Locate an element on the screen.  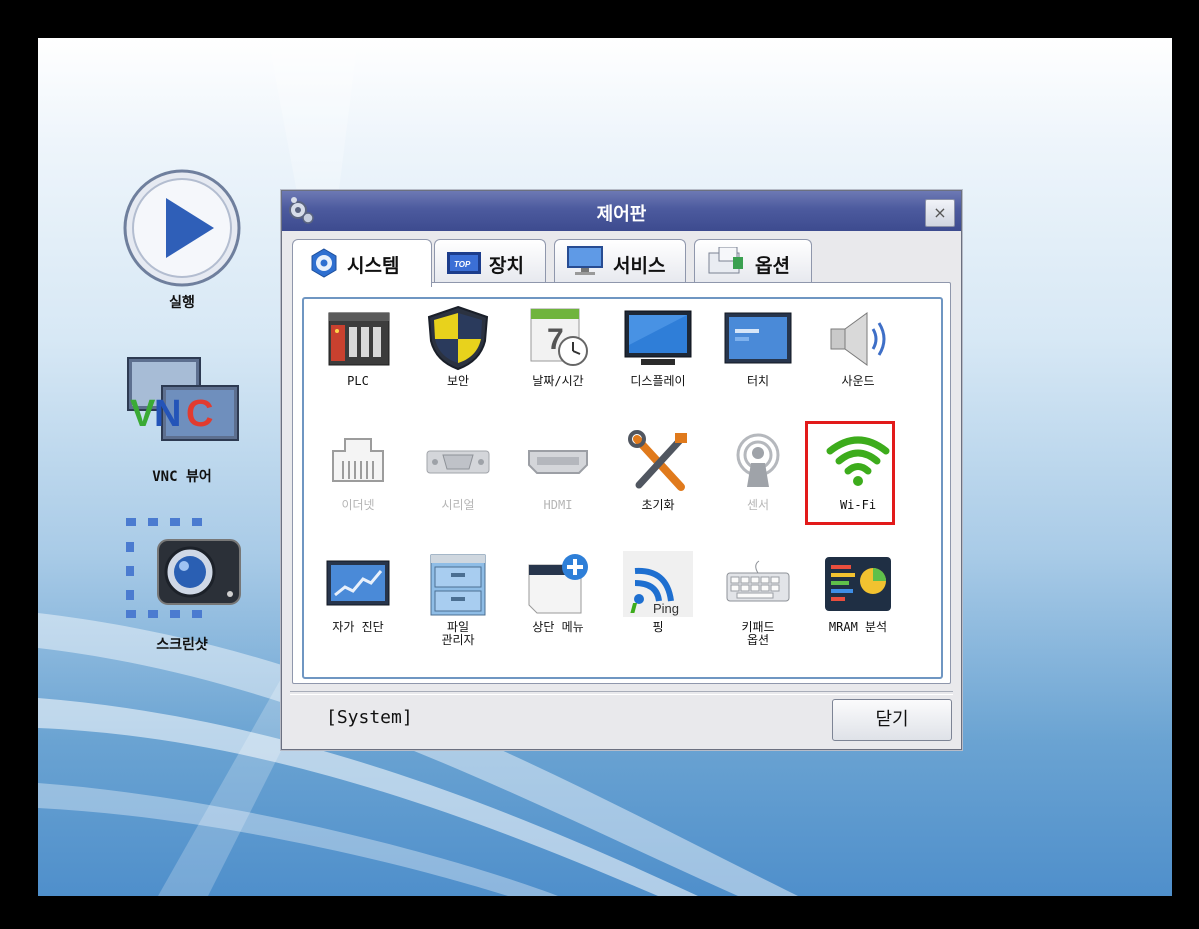
wifi-highlight-box is located at coordinates (850, 473).